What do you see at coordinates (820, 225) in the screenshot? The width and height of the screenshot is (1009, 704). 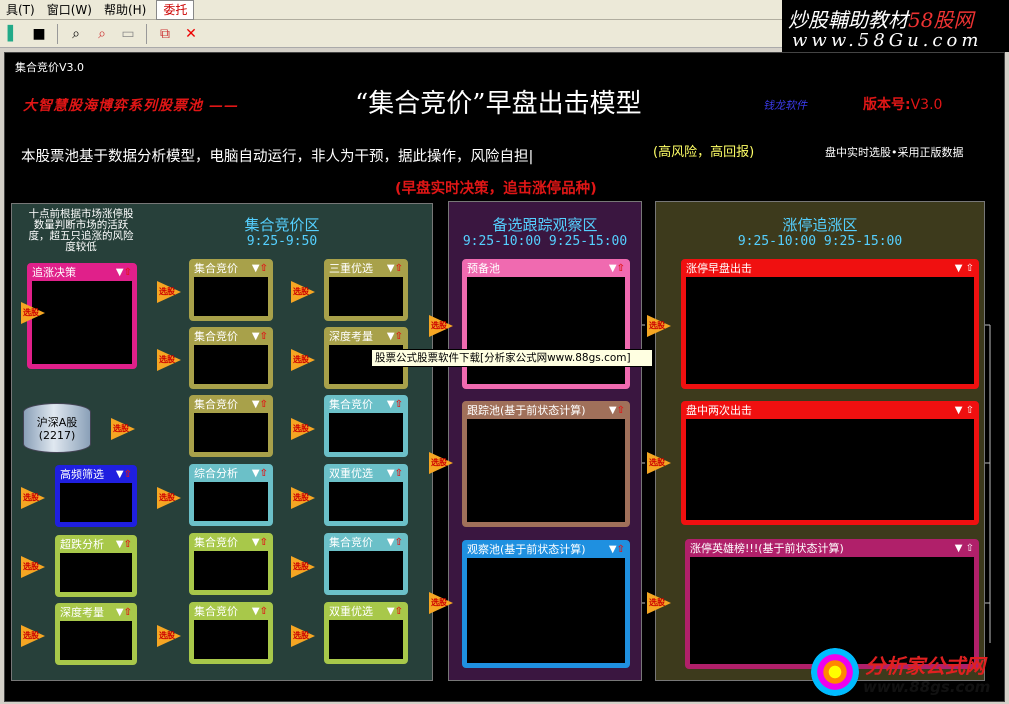 I see `zone-title: 涨停追涨区` at bounding box center [820, 225].